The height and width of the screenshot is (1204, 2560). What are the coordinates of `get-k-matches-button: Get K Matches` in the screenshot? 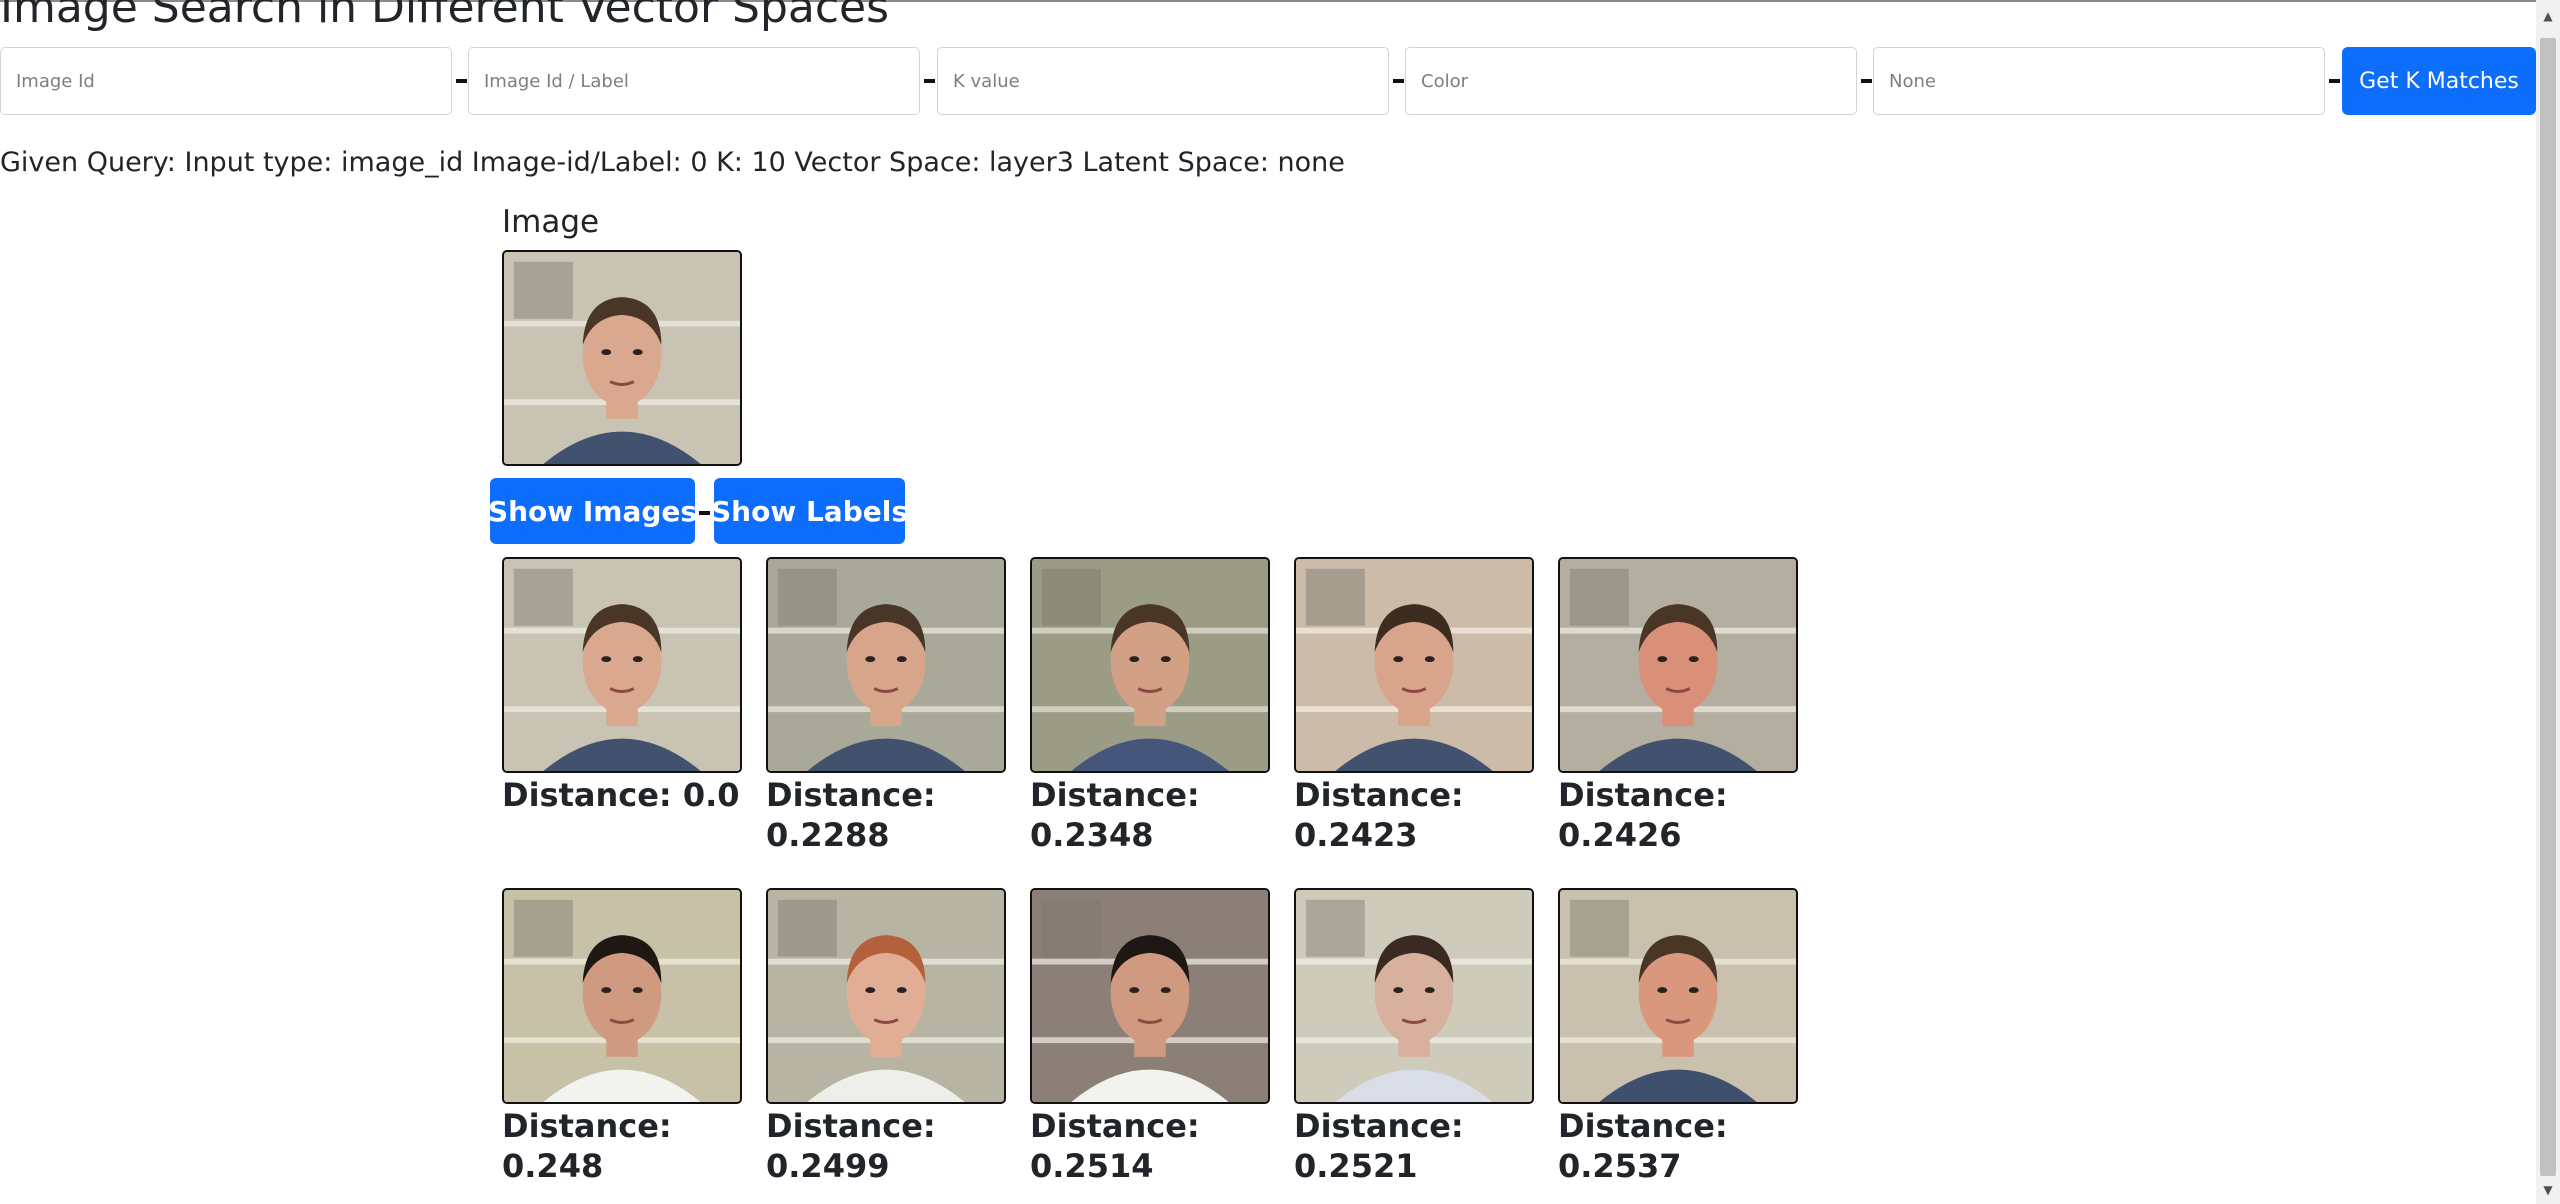 It's located at (2439, 81).